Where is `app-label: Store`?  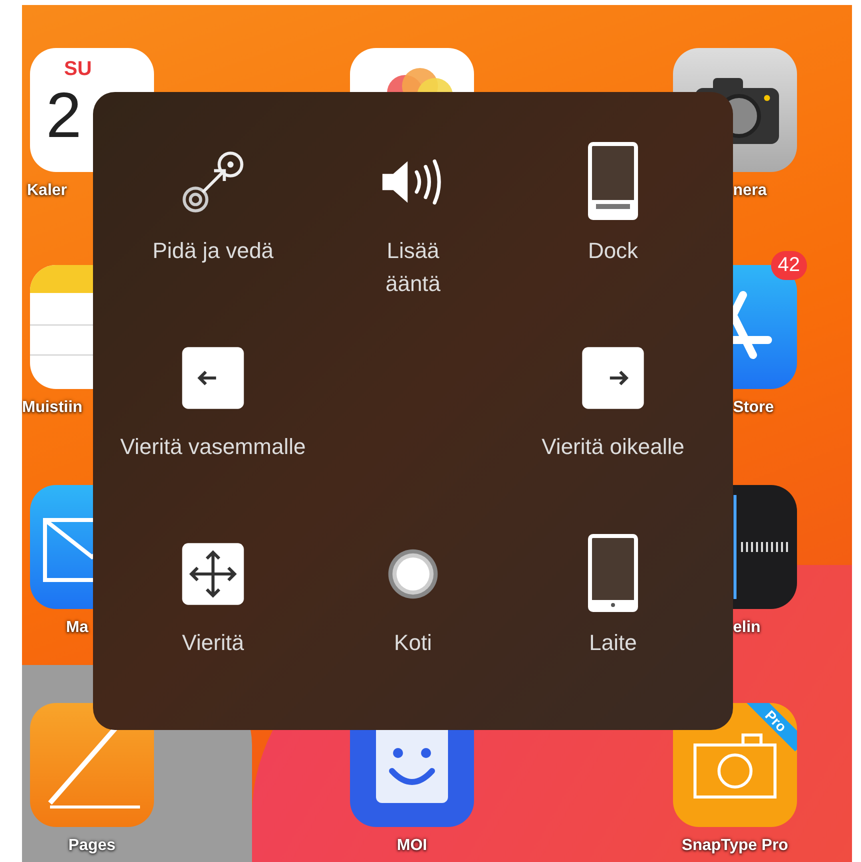
app-label: Store is located at coordinates (753, 408).